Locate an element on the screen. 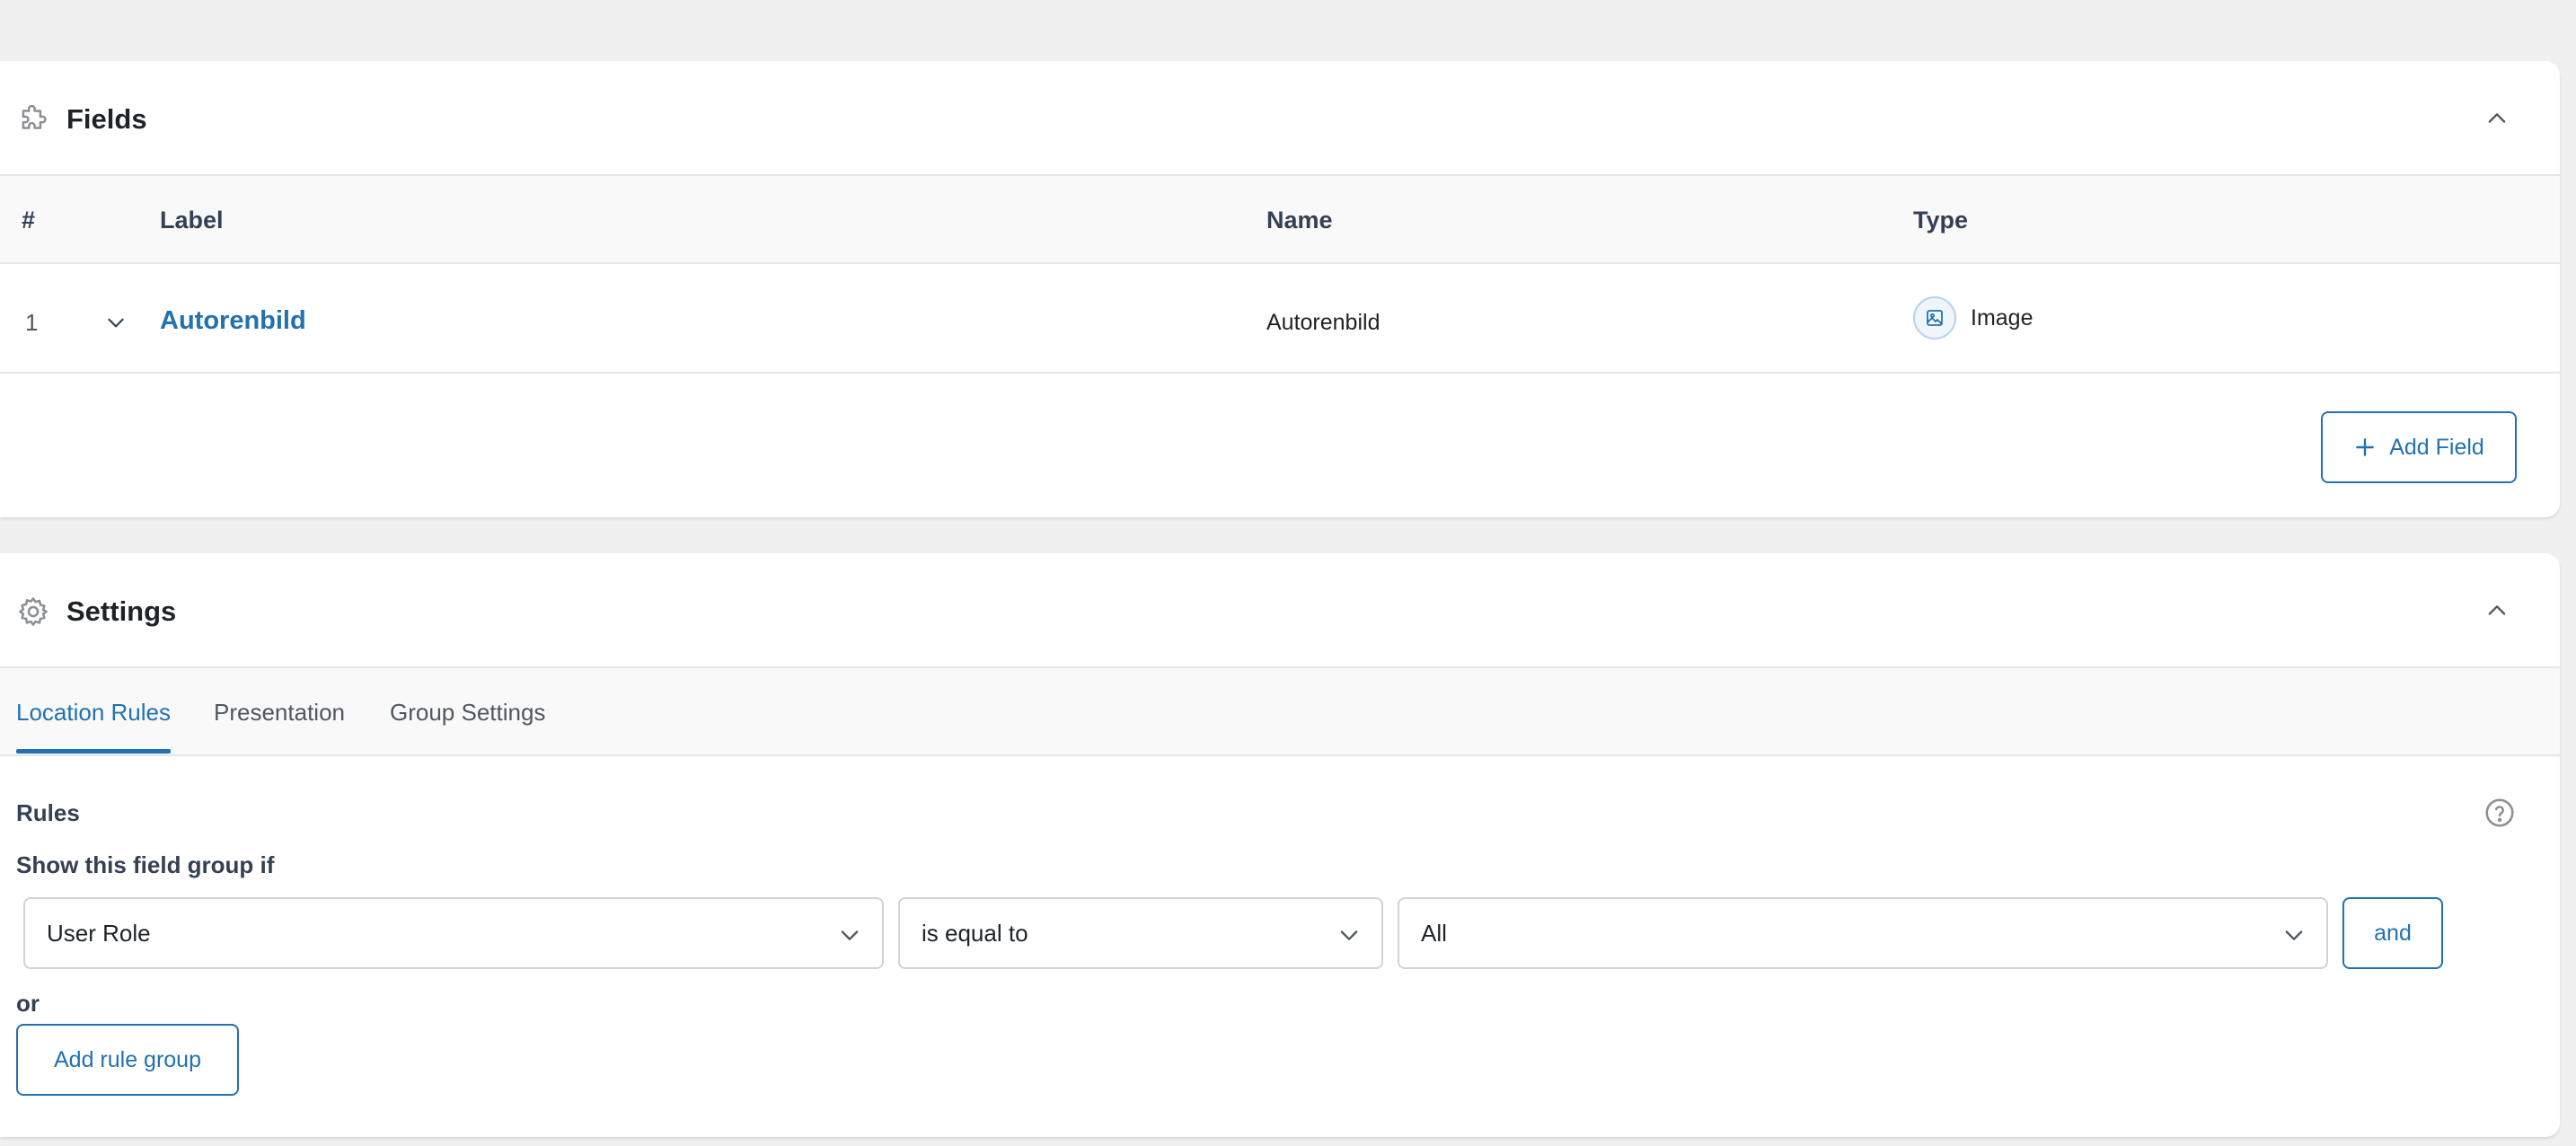 The image size is (2576, 1146). fields-panel-title: Fields is located at coordinates (106, 119).